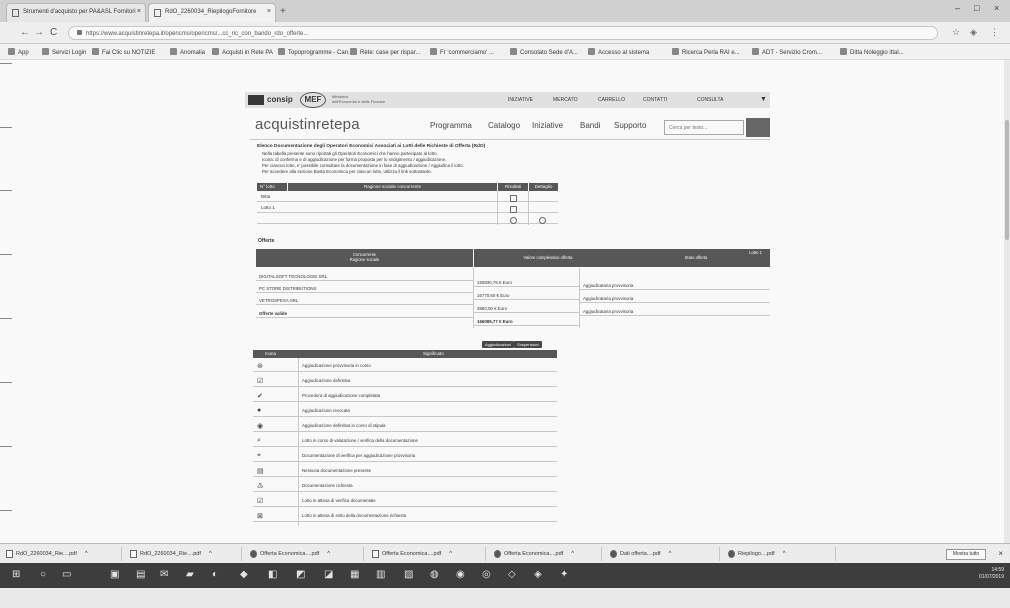 This screenshot has height=608, width=1010. I want to click on mef-subtitle: Ministero dell'Economia e delle Finanze, so click(358, 99).